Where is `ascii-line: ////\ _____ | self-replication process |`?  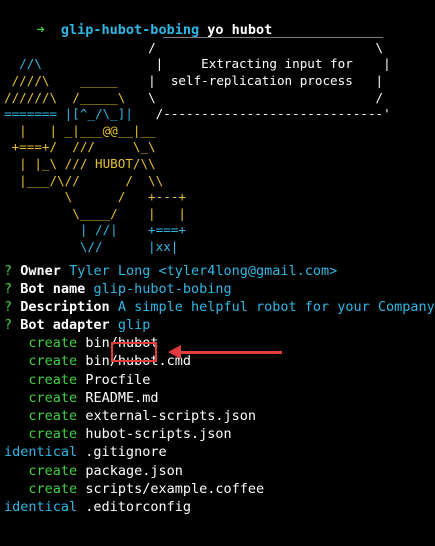
ascii-line: ////\ _____ | self-replication process | is located at coordinates (219, 81).